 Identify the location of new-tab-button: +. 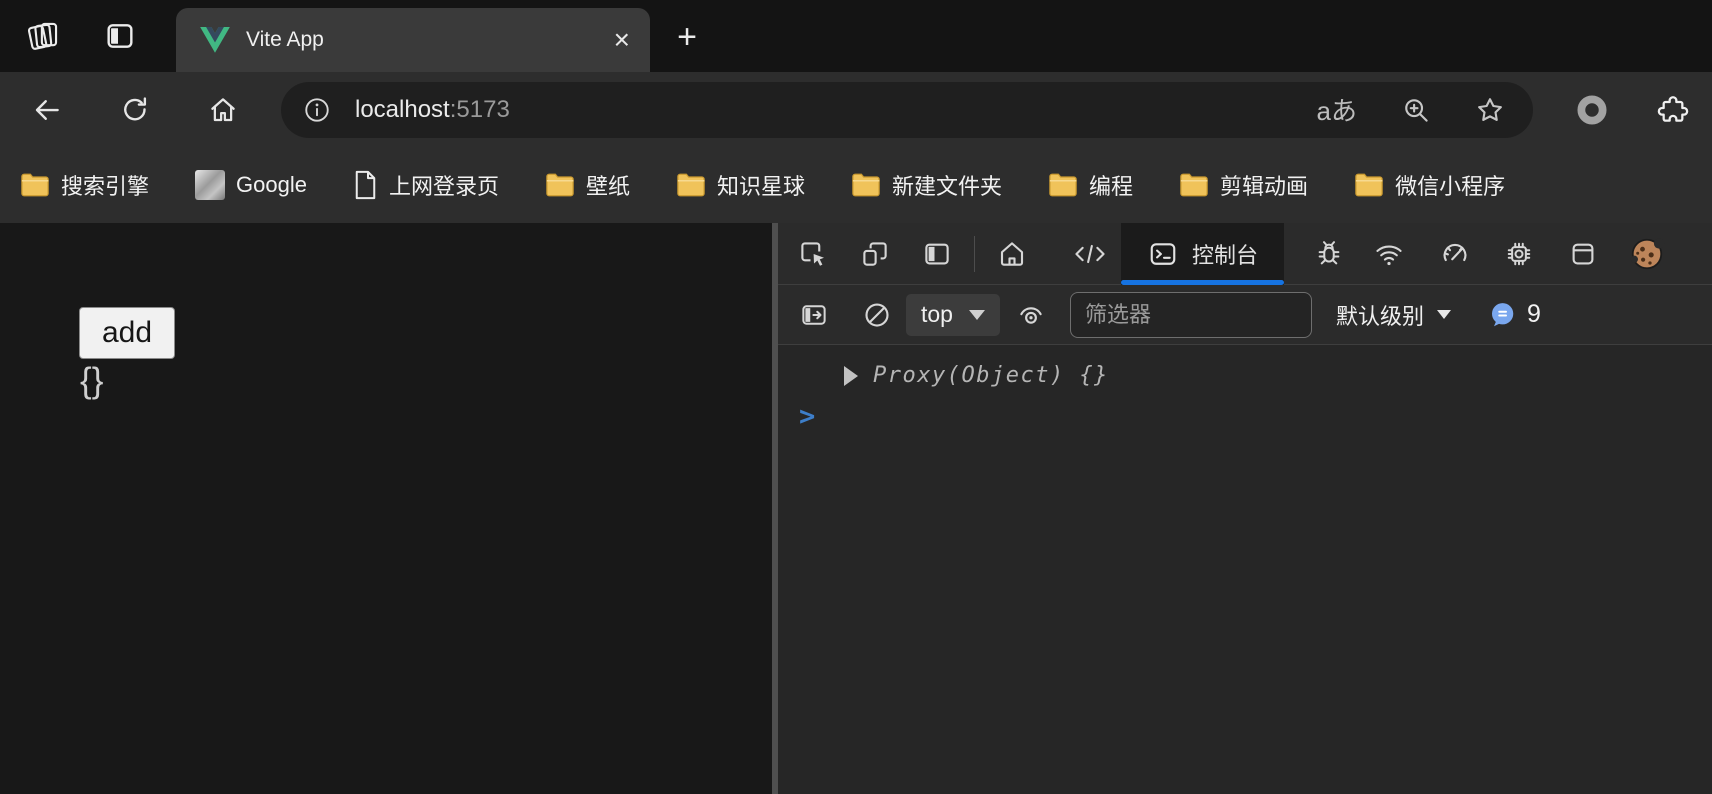
(687, 37).